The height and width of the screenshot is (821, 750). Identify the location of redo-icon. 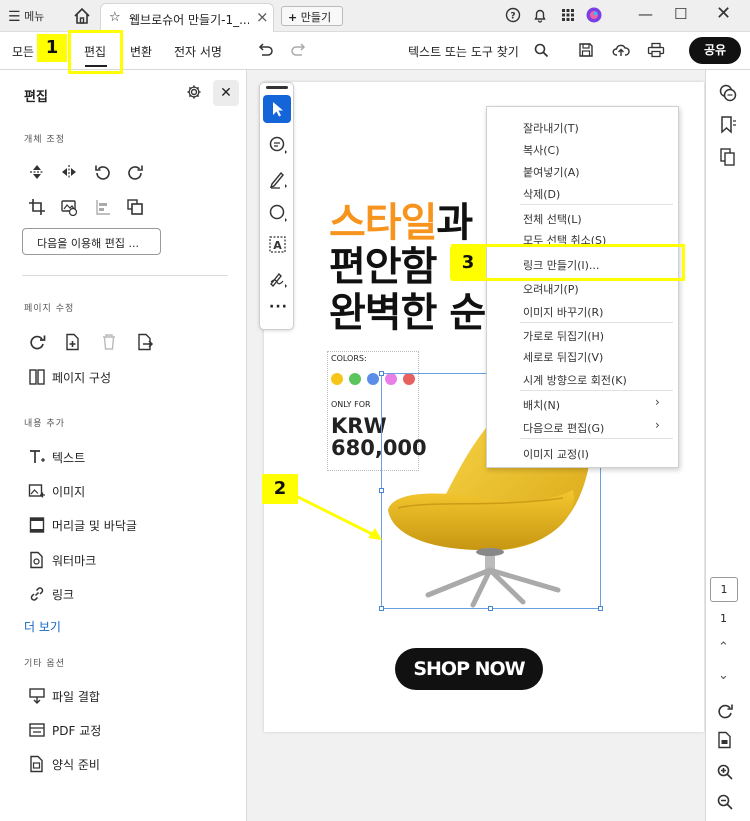
(299, 51).